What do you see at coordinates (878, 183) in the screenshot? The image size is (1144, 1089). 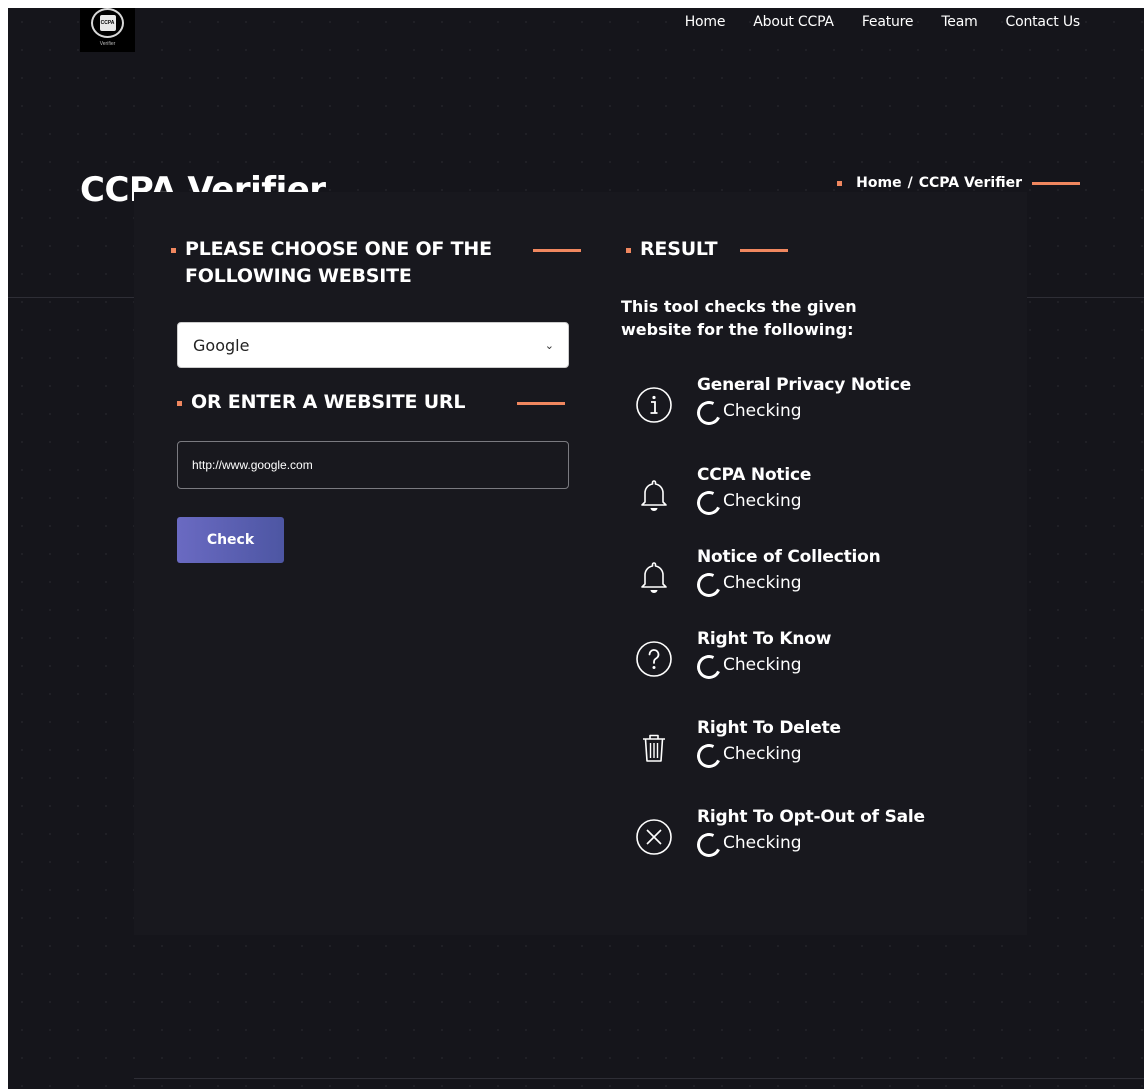 I see `breadcrumb-home: Home` at bounding box center [878, 183].